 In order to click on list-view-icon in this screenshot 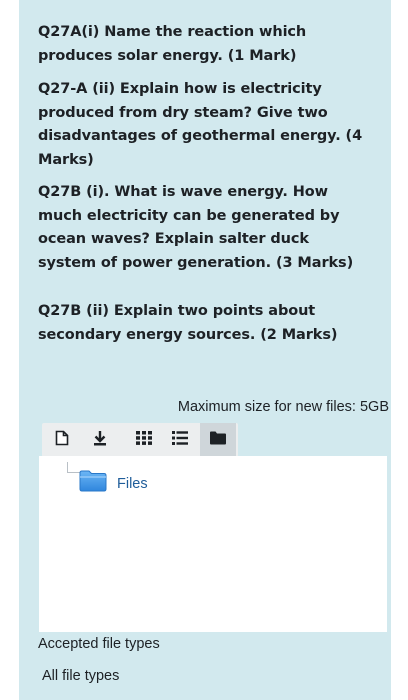, I will do `click(180, 440)`.